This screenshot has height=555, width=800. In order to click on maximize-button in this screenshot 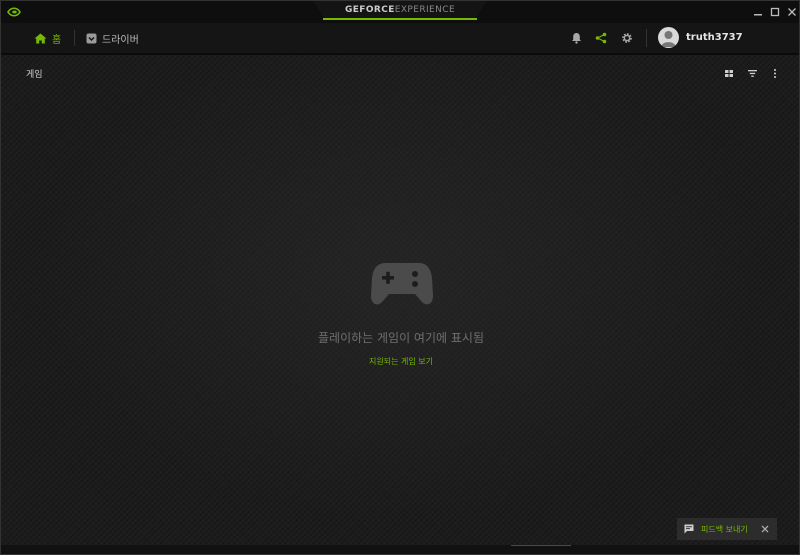, I will do `click(775, 12)`.